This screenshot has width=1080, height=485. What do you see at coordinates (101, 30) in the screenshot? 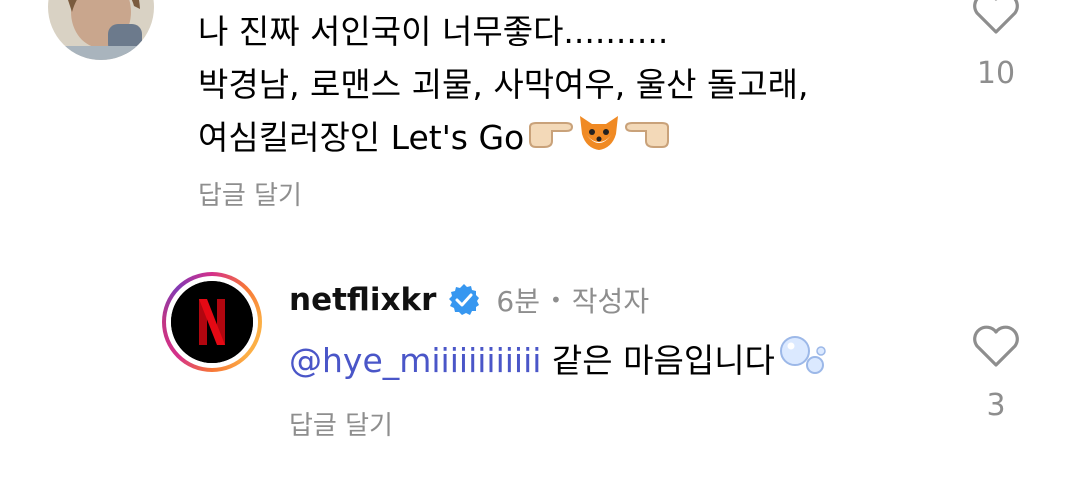
I see `commenter-avatar` at bounding box center [101, 30].